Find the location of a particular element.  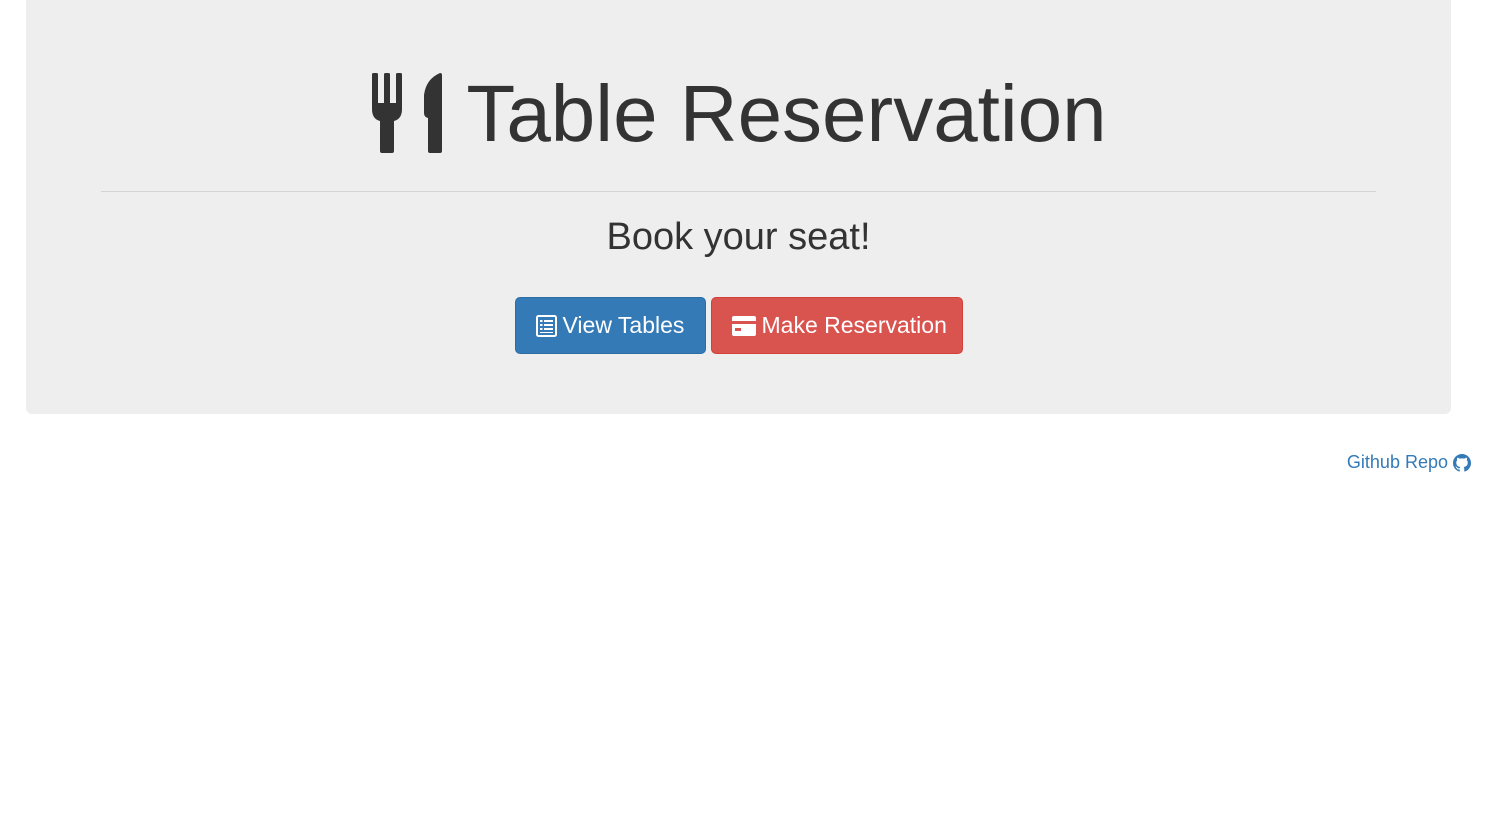

make-reservation-button: Make Reservation is located at coordinates (836, 325).